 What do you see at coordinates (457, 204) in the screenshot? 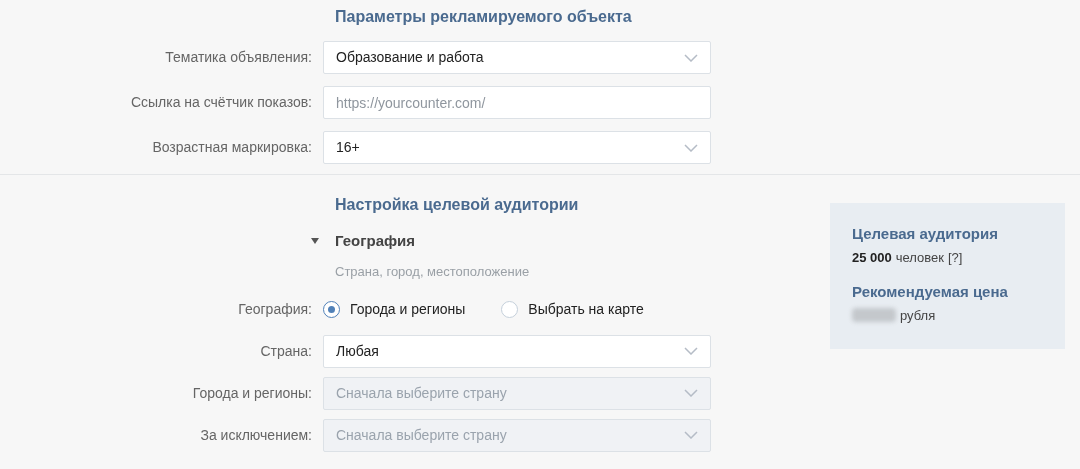
I see `section-title: Настройка целевой аудитории` at bounding box center [457, 204].